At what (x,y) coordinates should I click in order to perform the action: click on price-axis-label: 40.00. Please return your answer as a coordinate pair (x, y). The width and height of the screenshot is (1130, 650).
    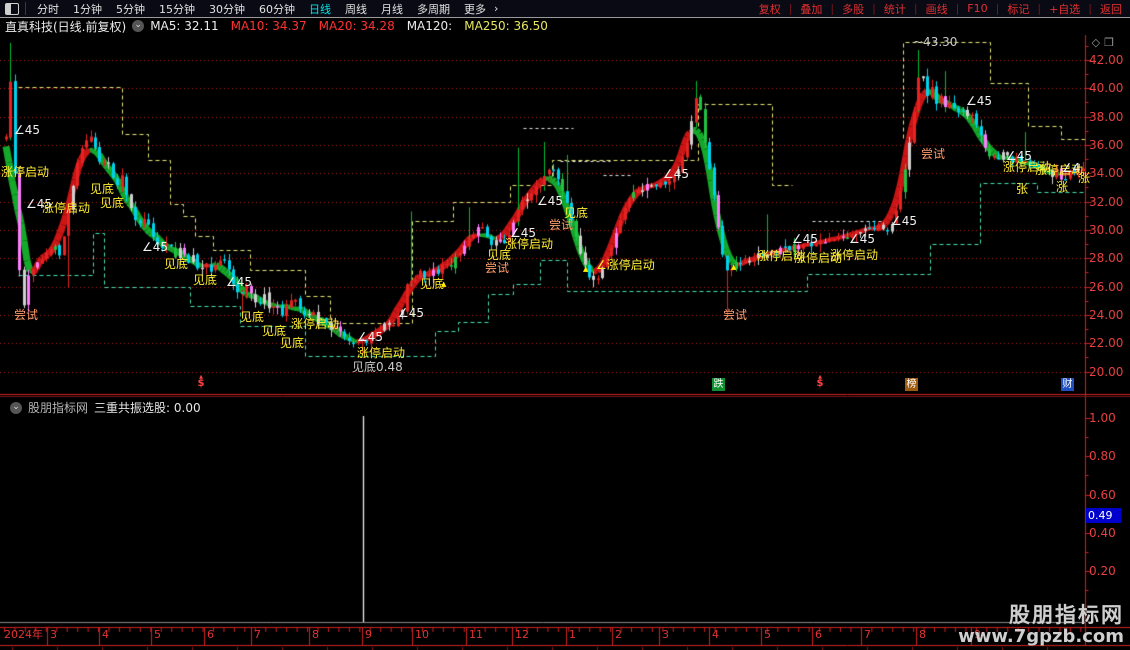
    Looking at the image, I should click on (1106, 88).